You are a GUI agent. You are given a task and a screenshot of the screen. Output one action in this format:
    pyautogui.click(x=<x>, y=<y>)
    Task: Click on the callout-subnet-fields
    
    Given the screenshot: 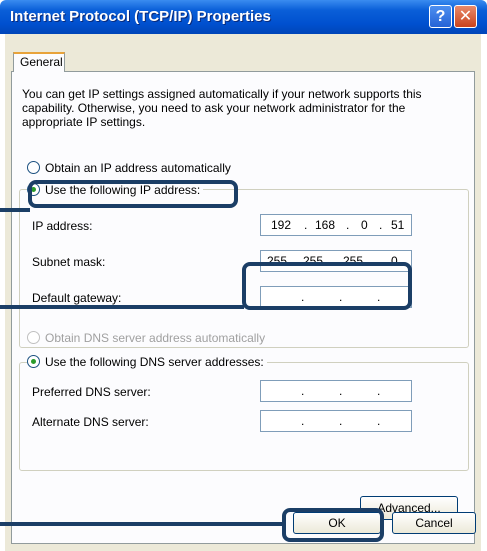 What is the action you would take?
    pyautogui.click(x=327, y=286)
    